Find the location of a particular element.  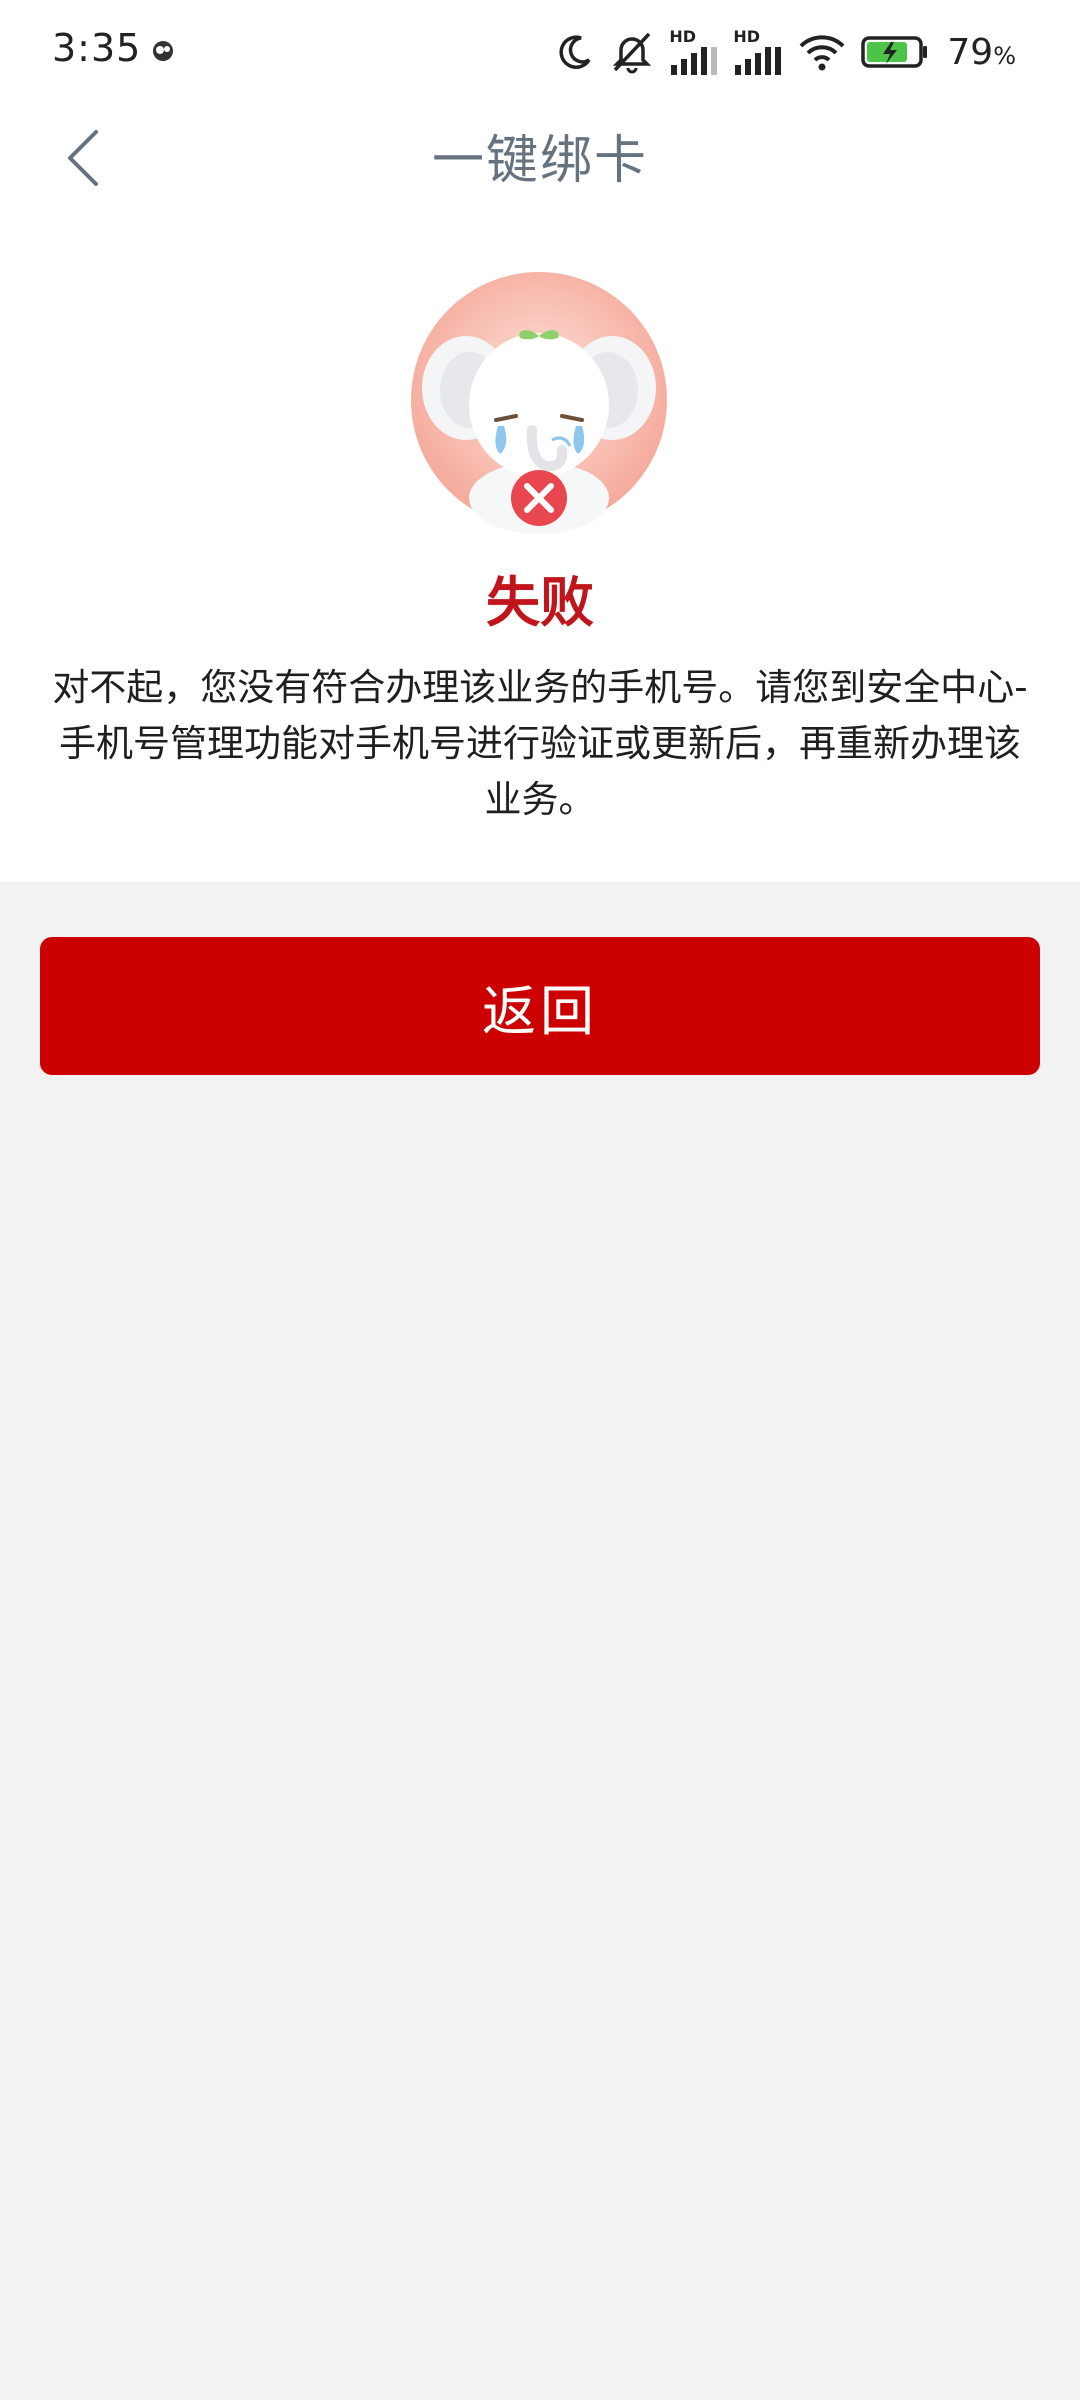

battery-icon is located at coordinates (894, 52).